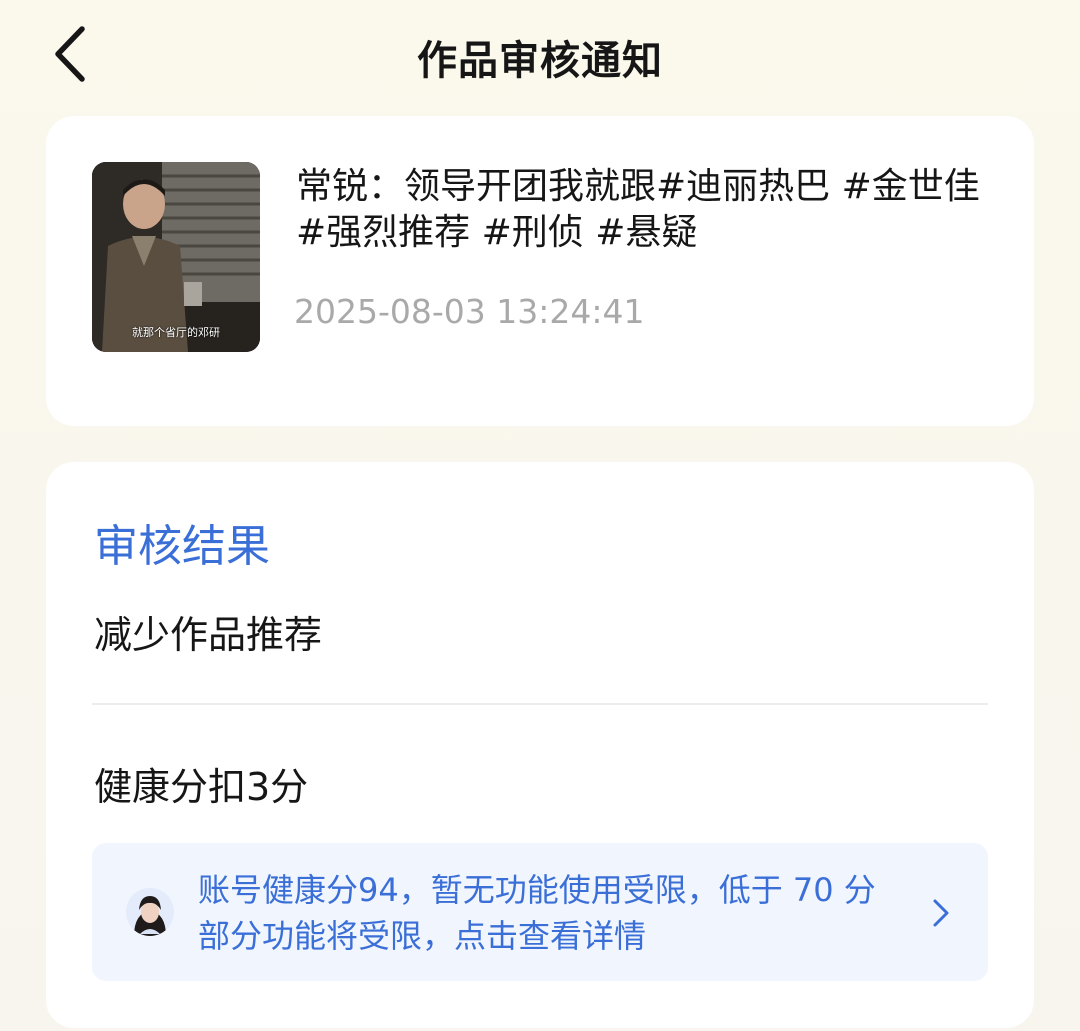  What do you see at coordinates (176, 257) in the screenshot?
I see `video-thumbnail: 就那个省厅的邓研` at bounding box center [176, 257].